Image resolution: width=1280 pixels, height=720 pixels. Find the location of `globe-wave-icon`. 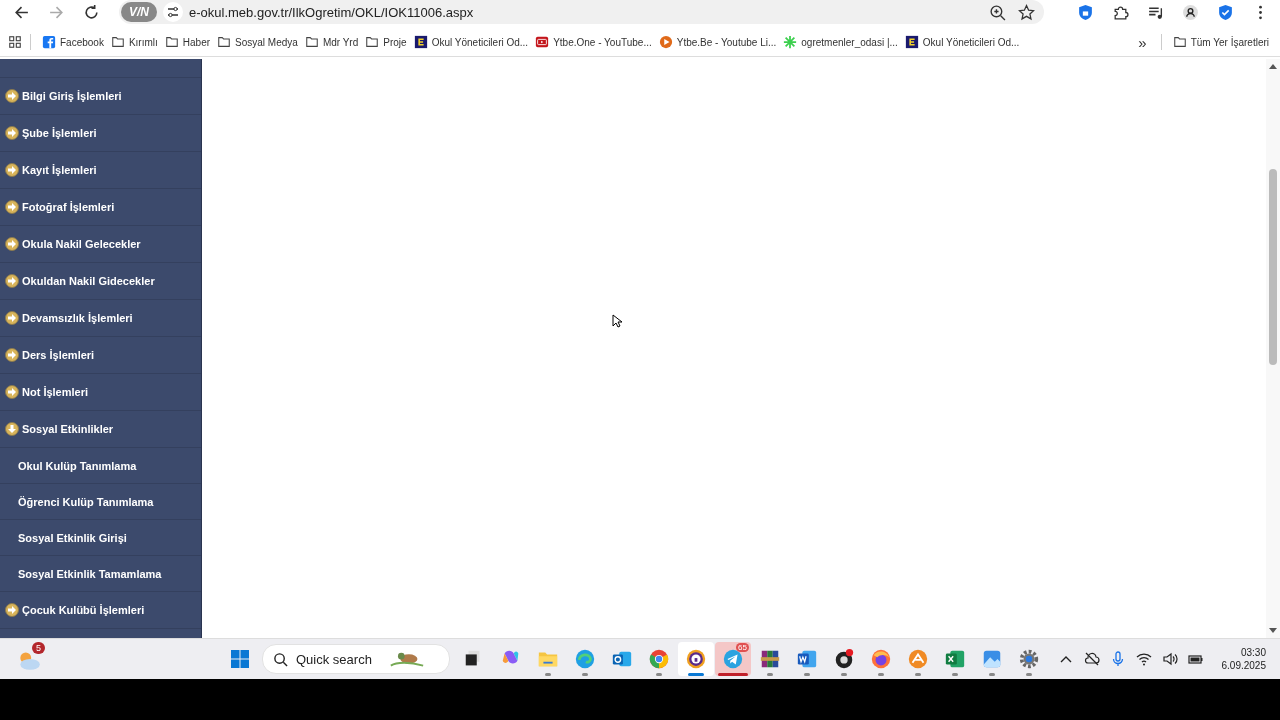

globe-wave-icon is located at coordinates (585, 659).